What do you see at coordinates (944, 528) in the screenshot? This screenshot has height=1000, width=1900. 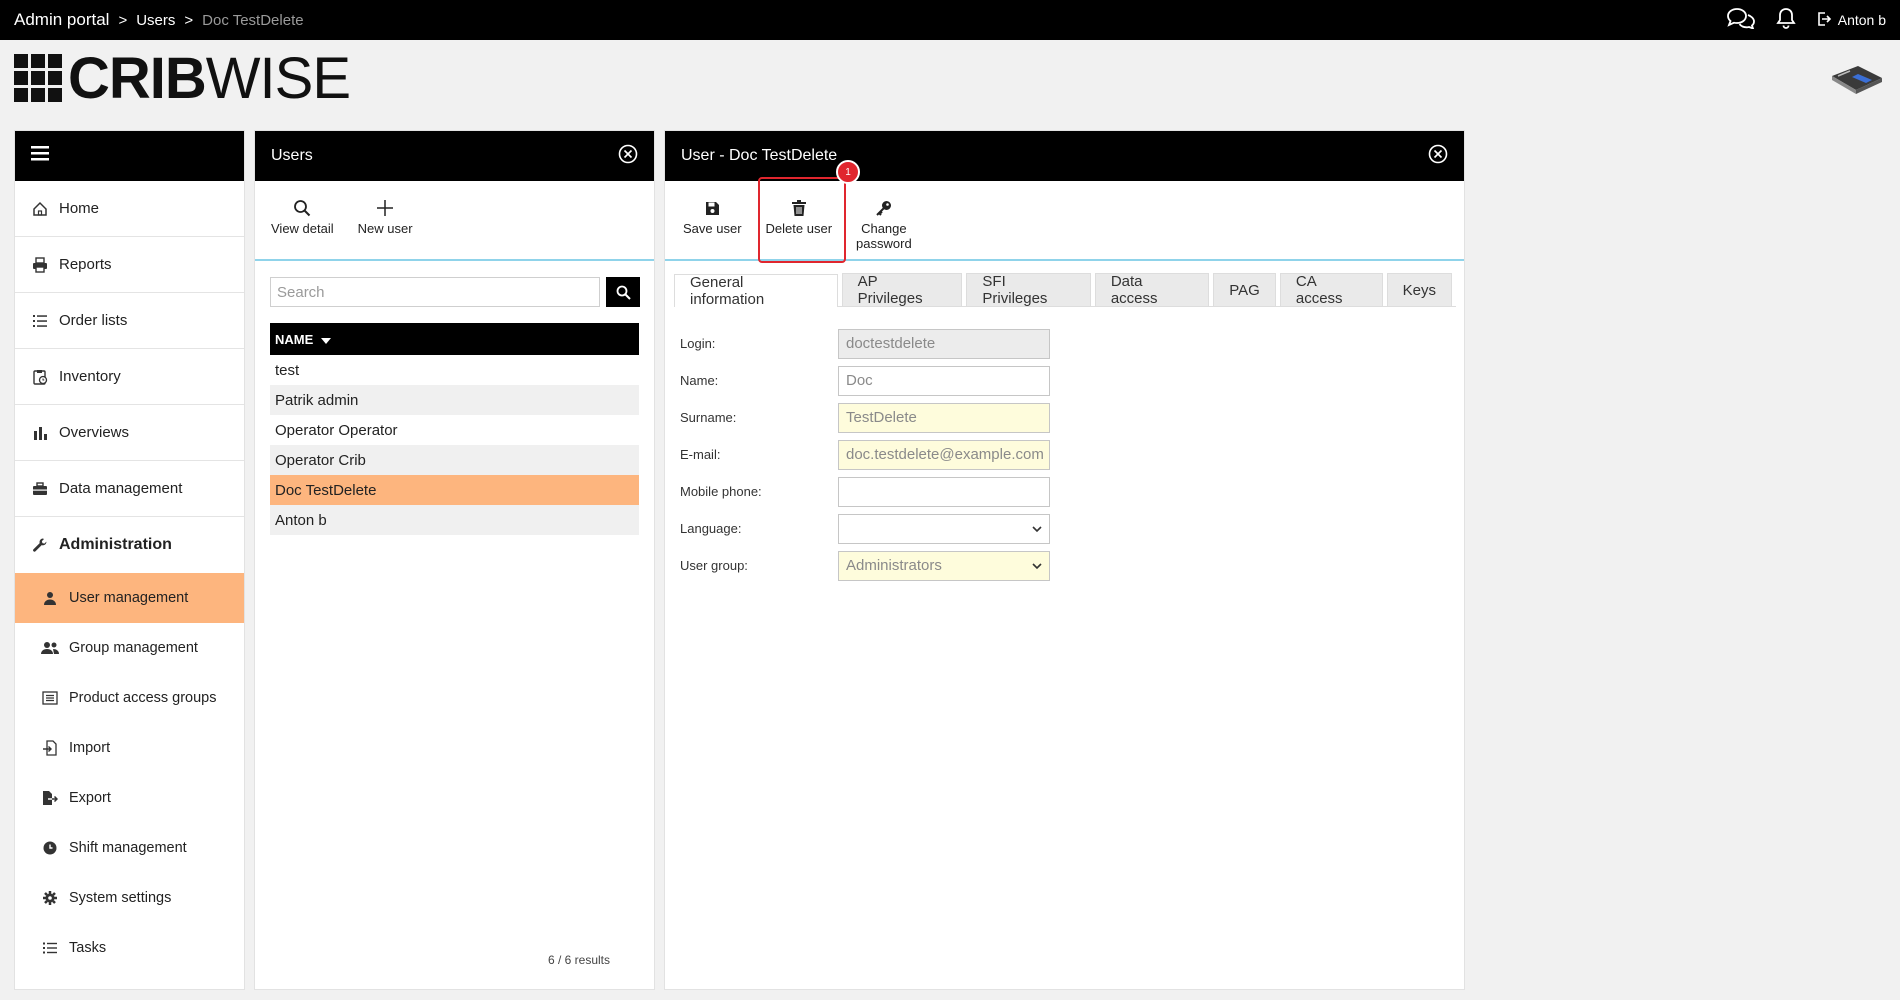 I see `language-select` at bounding box center [944, 528].